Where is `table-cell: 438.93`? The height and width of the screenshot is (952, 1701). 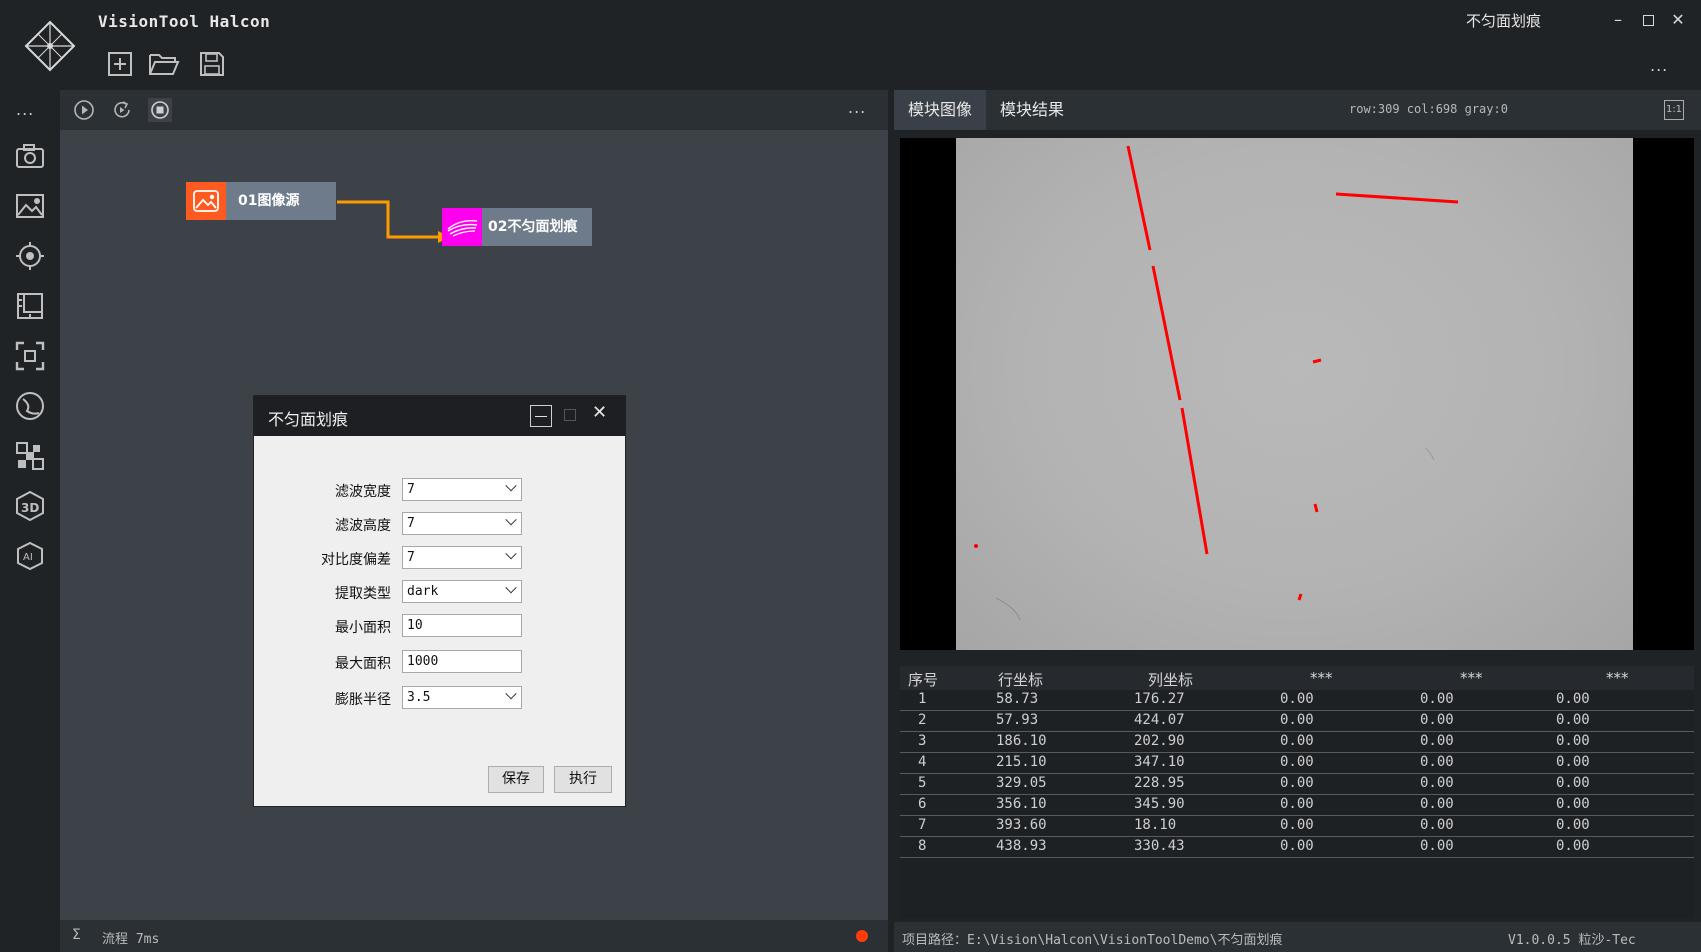 table-cell: 438.93 is located at coordinates (1021, 846).